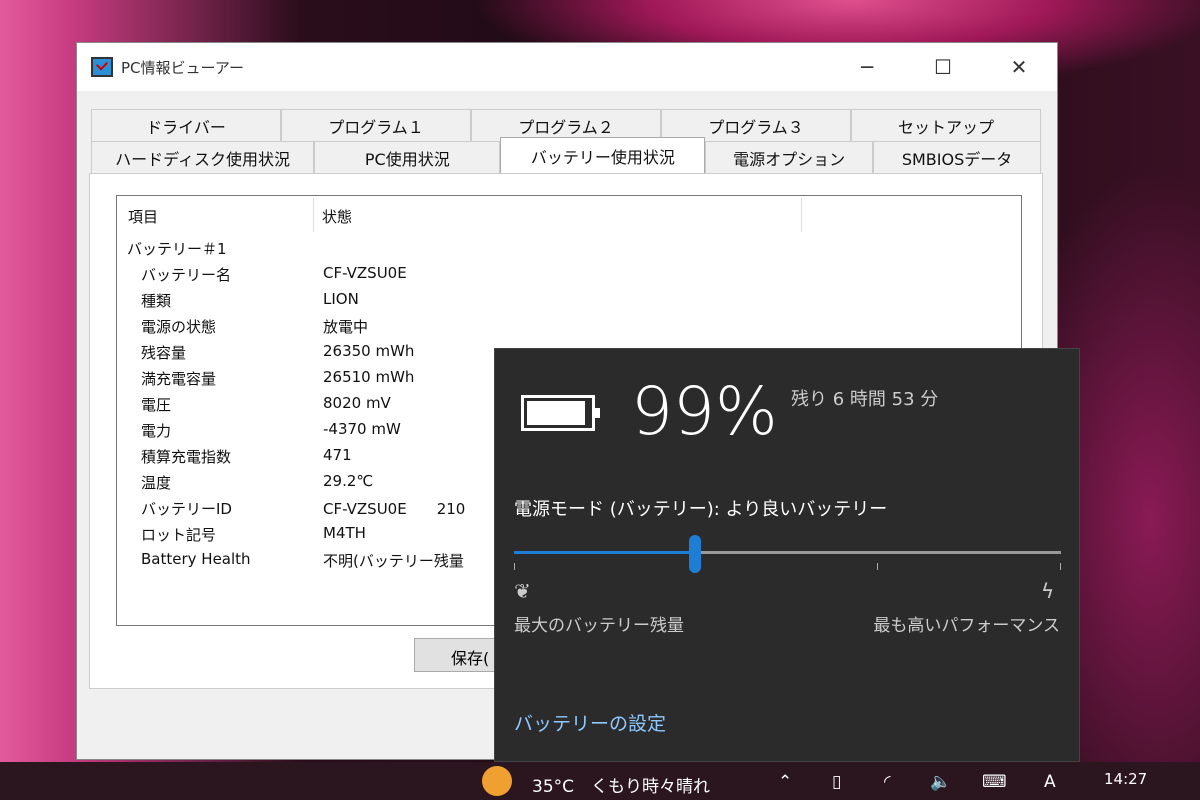 The height and width of the screenshot is (800, 1200). Describe the element at coordinates (865, 399) in the screenshot. I see `time-remaining: 残り 6 時間 53 分` at that location.